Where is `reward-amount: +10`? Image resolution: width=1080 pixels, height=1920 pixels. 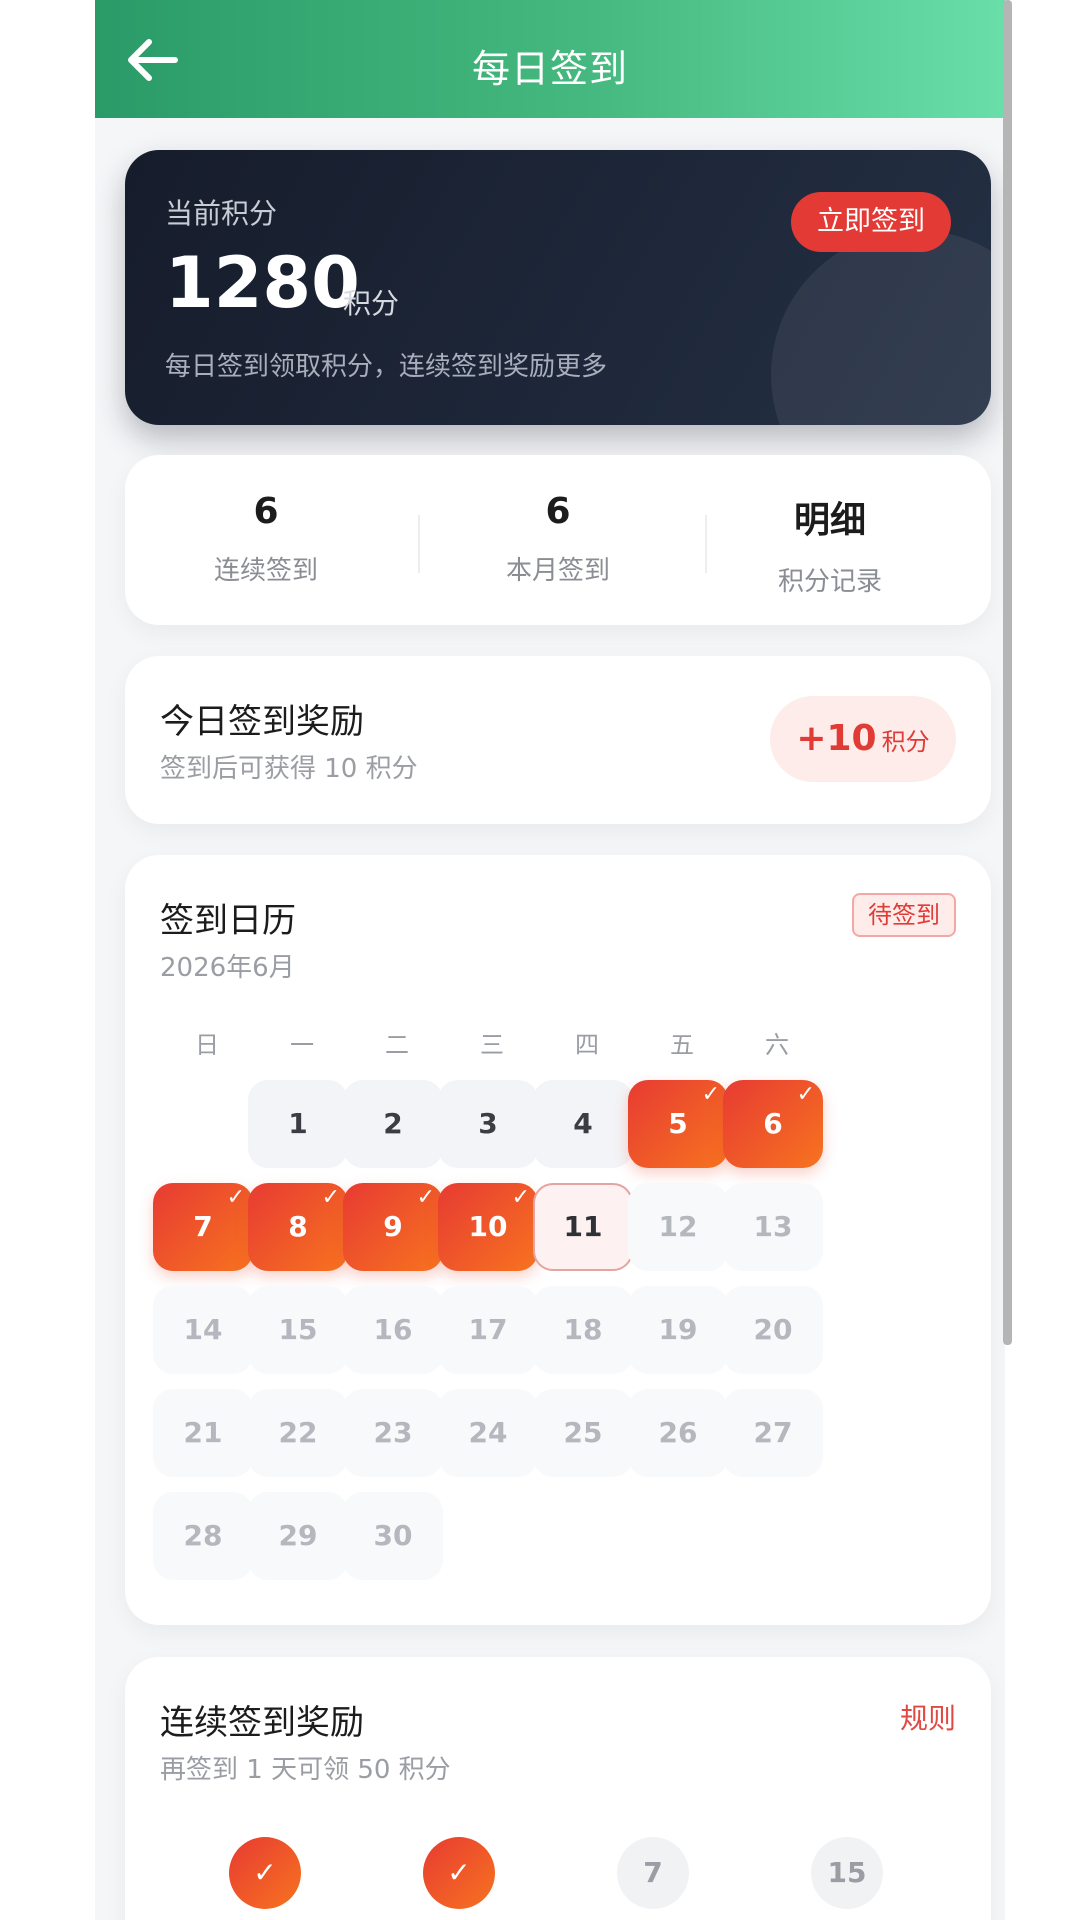
reward-amount: +10 is located at coordinates (836, 738).